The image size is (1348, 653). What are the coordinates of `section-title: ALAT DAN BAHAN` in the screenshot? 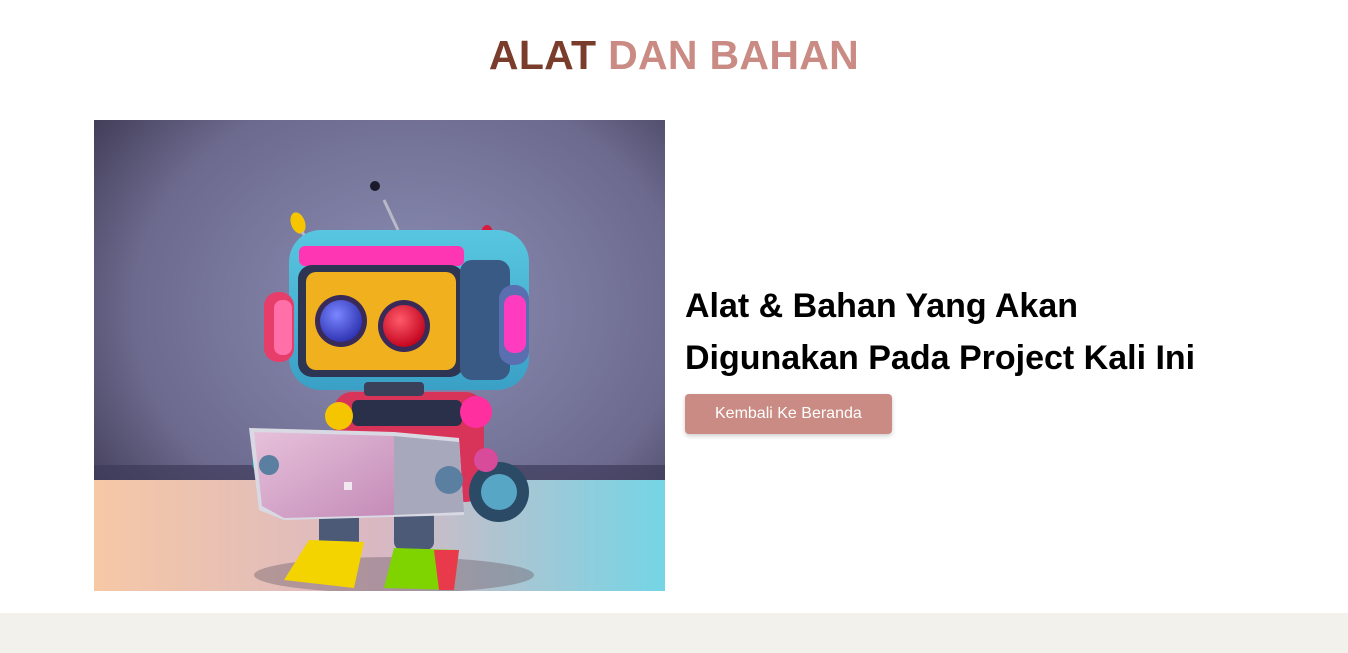 It's located at (674, 55).